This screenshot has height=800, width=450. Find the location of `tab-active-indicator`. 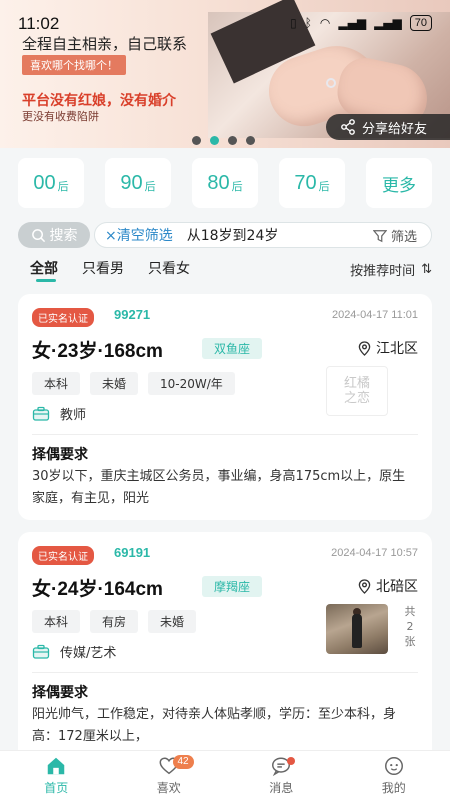

tab-active-indicator is located at coordinates (46, 280).